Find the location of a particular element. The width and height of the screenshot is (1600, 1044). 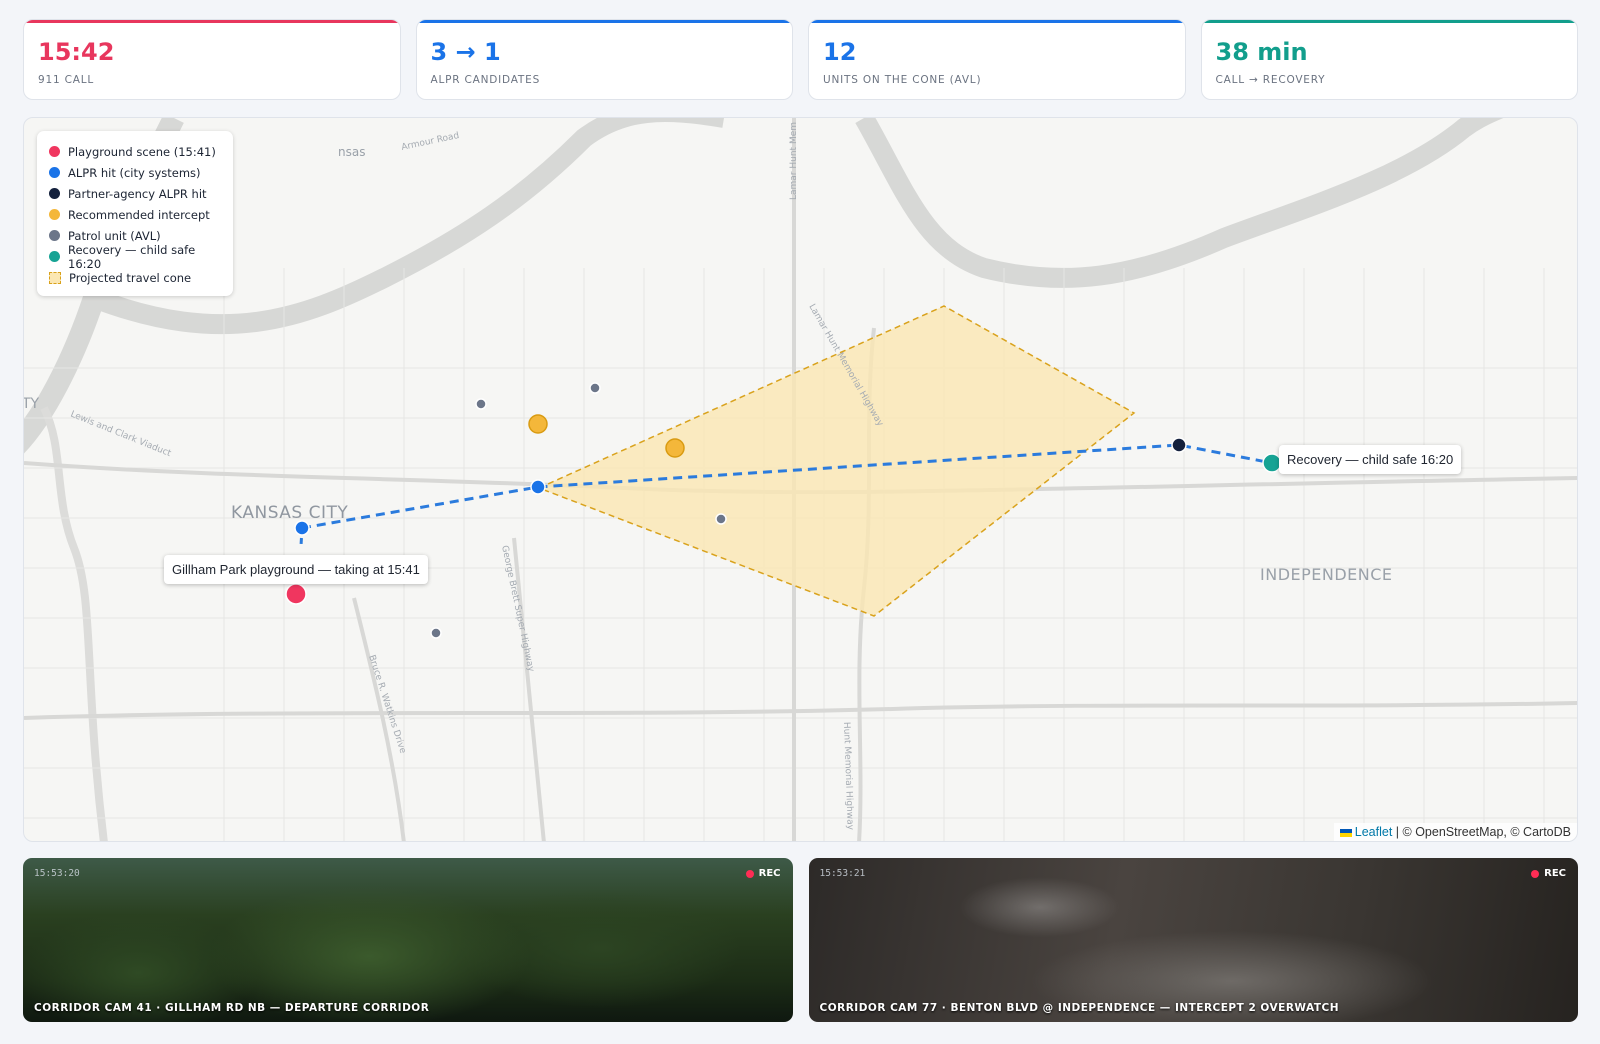

attribution-text: | © OpenStreetMap, © CartoDB is located at coordinates (1481, 832).